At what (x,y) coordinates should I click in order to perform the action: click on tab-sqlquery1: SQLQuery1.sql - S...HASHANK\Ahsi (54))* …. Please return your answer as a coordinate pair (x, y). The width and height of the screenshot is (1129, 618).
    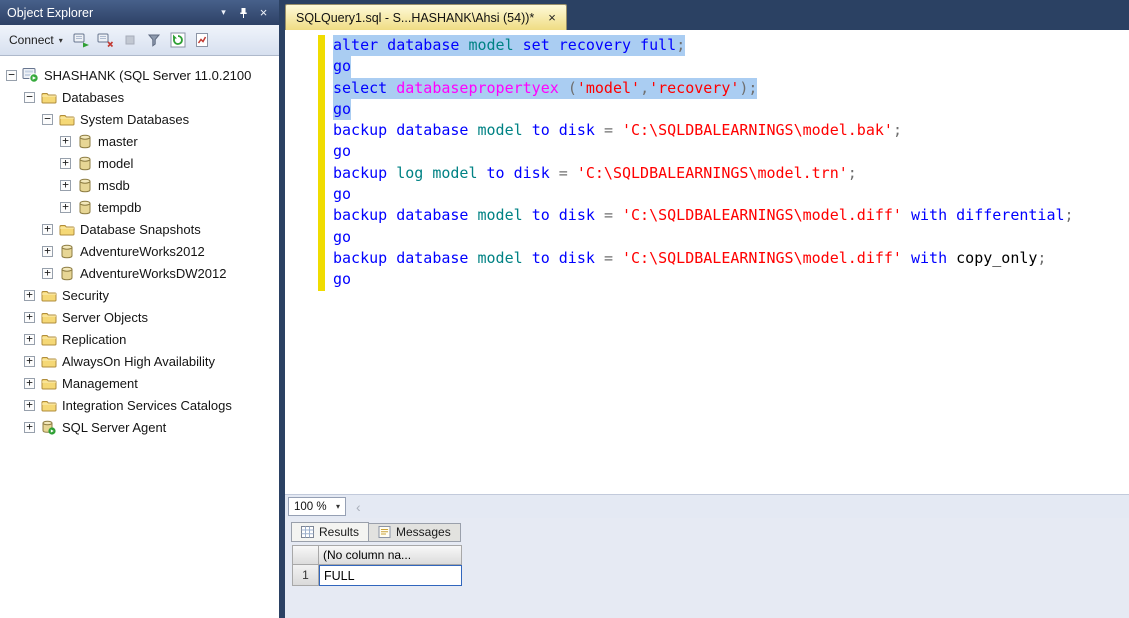
    Looking at the image, I should click on (426, 17).